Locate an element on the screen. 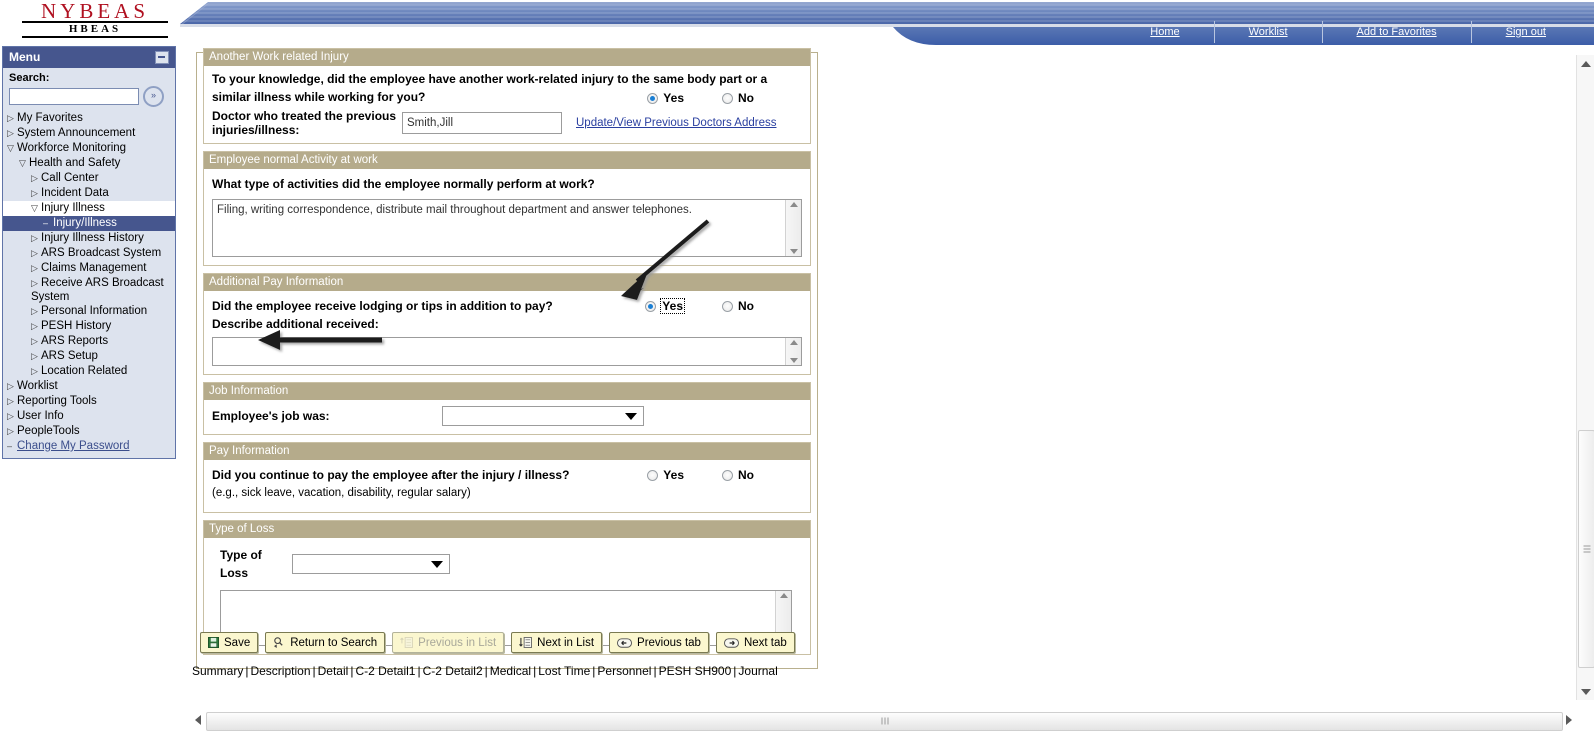 The image size is (1594, 732). sidebar-item-pesh-history: ▷ PESH History is located at coordinates (89, 326).